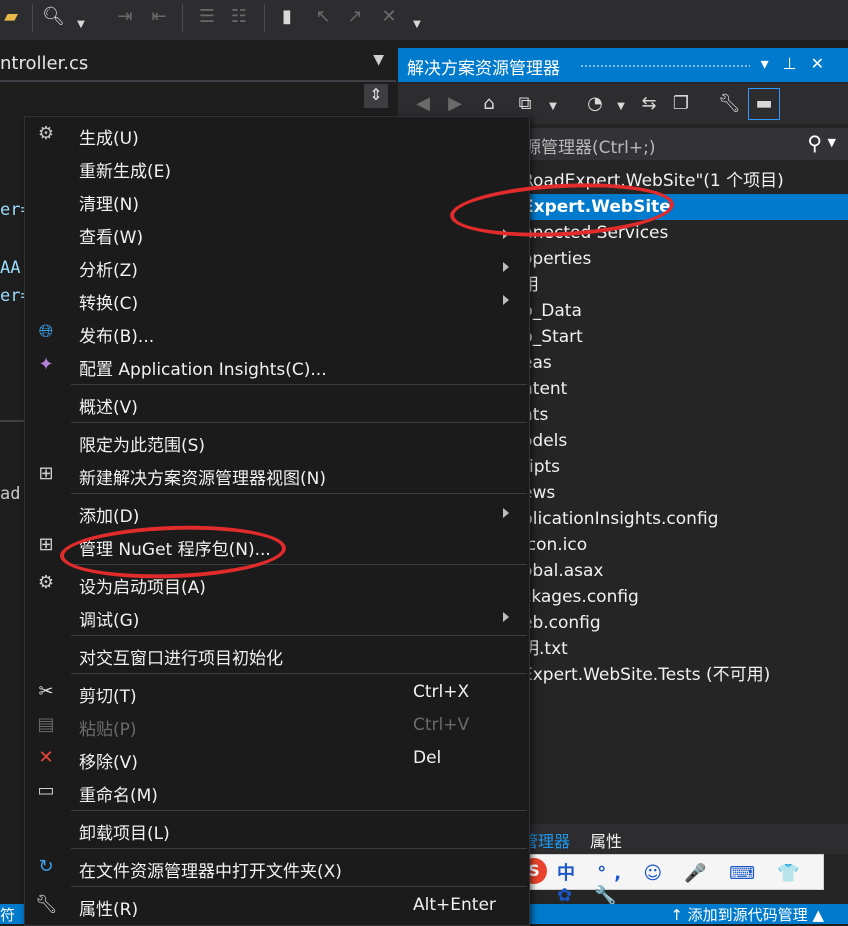  I want to click on menu-item-label: 移除(V), so click(108, 763).